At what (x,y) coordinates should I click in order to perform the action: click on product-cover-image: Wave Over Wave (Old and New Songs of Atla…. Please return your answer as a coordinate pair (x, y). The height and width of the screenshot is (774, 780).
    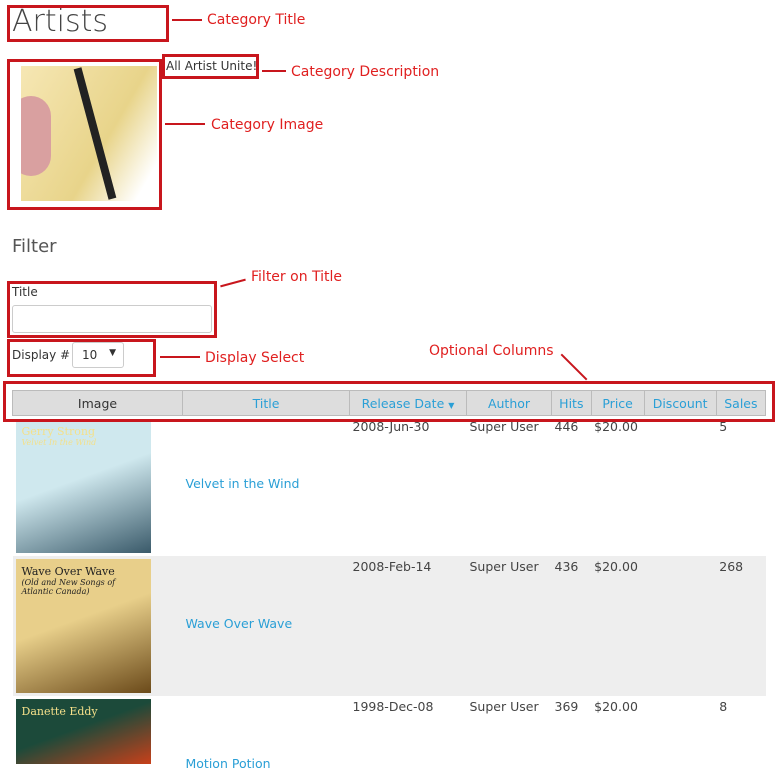
    Looking at the image, I should click on (83, 626).